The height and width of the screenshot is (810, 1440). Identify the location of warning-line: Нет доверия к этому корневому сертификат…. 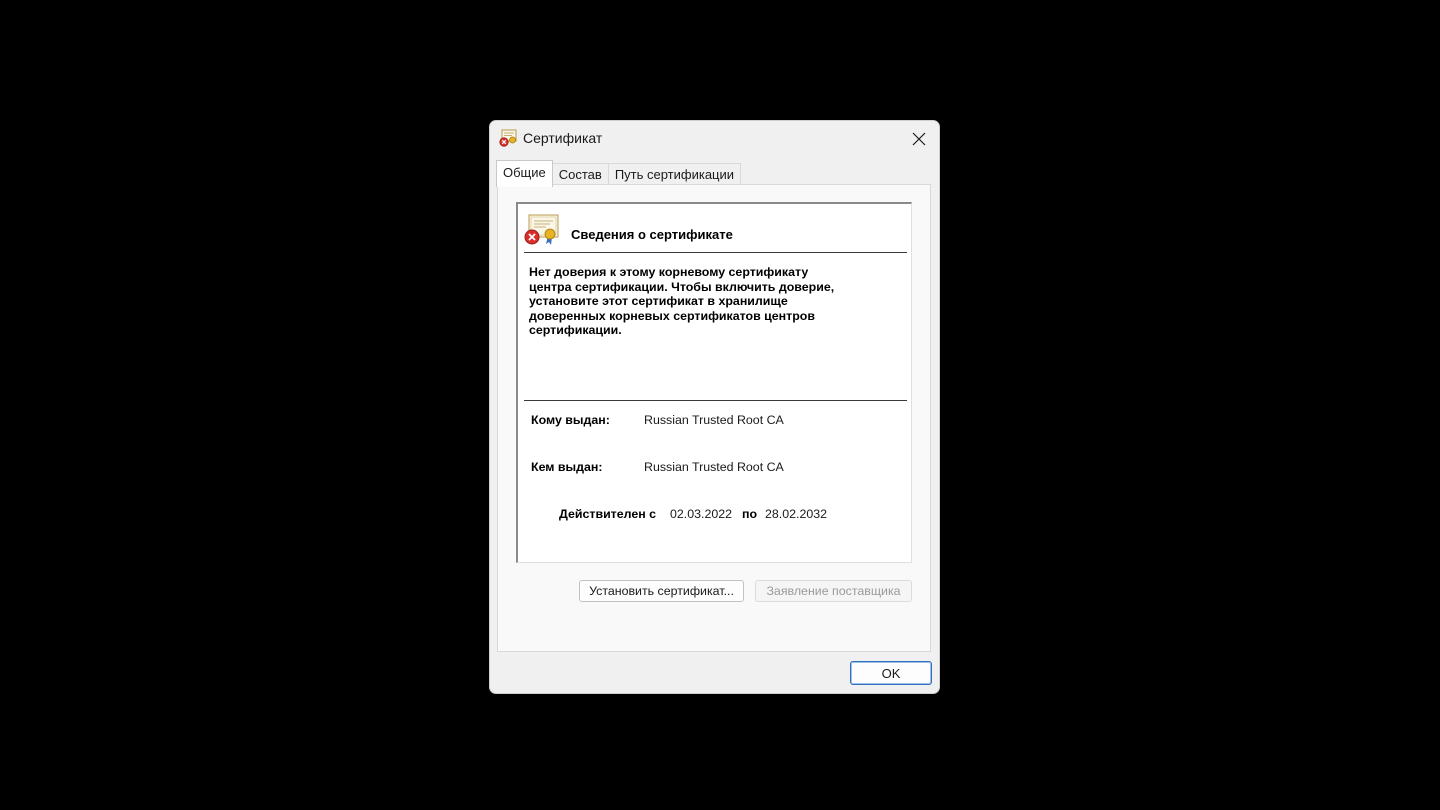
(669, 272).